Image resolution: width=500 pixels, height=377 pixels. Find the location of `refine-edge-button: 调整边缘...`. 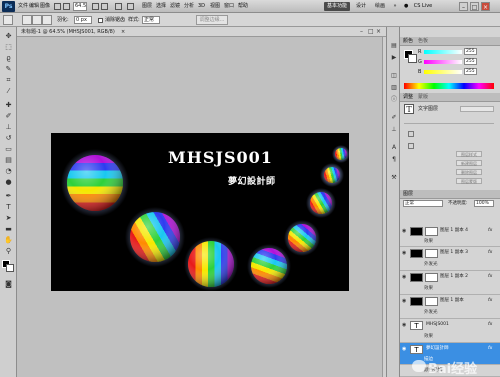

refine-edge-button: 调整边缘... is located at coordinates (212, 20).